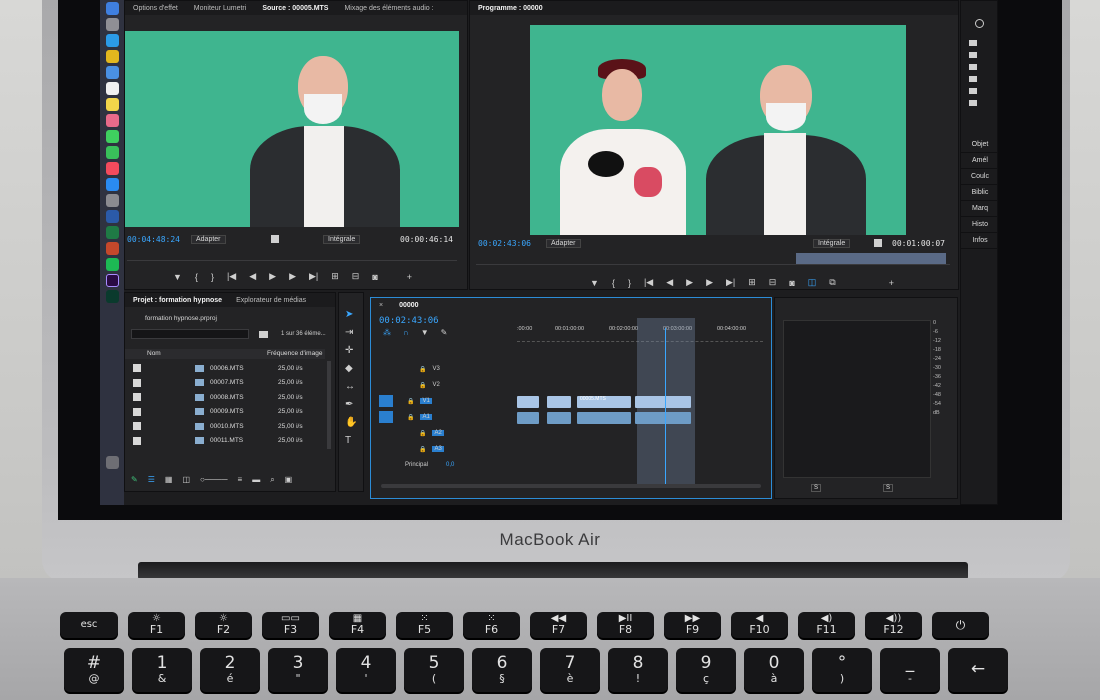  I want to click on key-f11: ◀) F11, so click(826, 625).